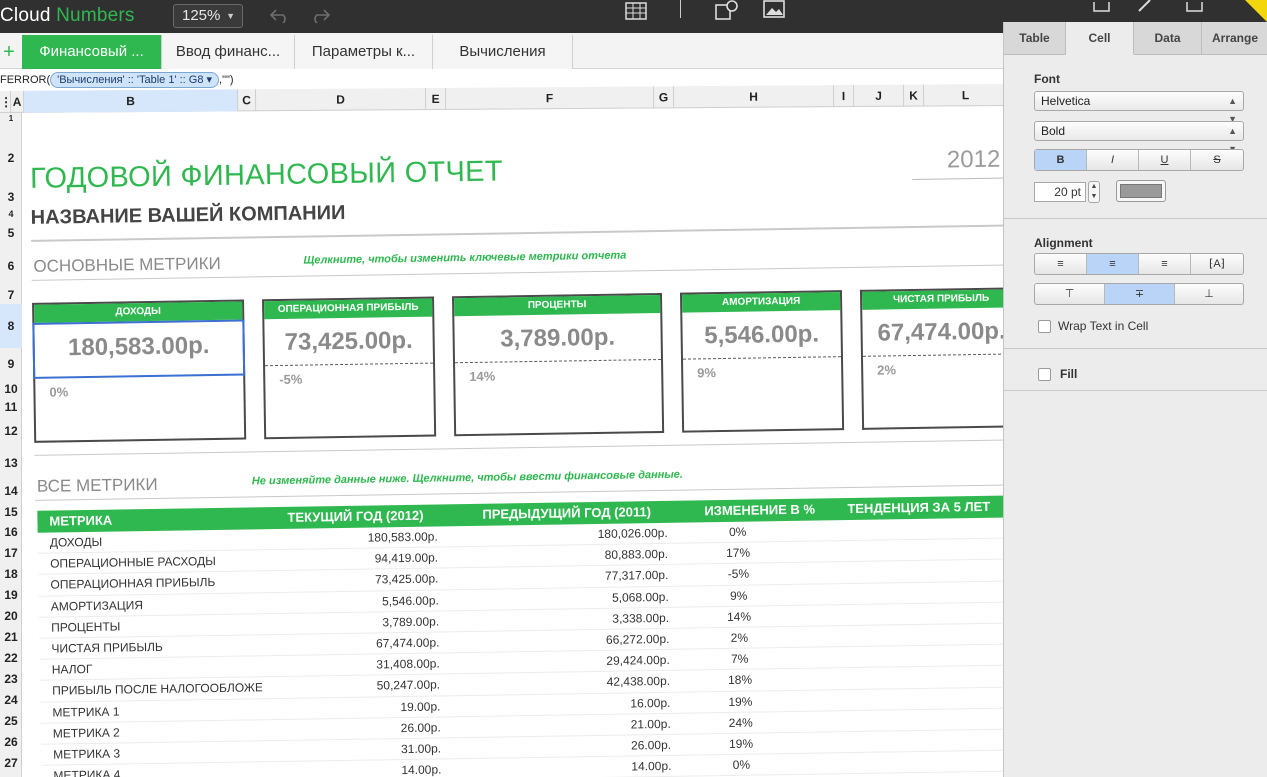  Describe the element at coordinates (349, 368) in the screenshot. I see `metric-card: ОПЕРАЦИОННАЯ ПРИБЫЛЬ 73,425.00р. -5%` at that location.